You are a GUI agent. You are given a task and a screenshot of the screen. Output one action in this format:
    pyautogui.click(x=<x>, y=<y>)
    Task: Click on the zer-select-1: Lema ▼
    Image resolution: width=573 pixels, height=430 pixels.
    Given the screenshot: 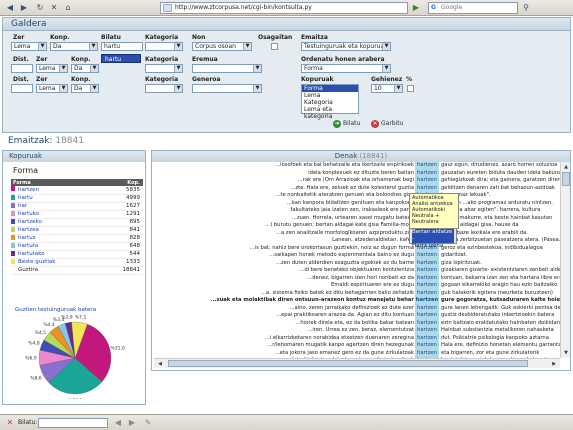 What is the action you would take?
    pyautogui.click(x=29, y=46)
    